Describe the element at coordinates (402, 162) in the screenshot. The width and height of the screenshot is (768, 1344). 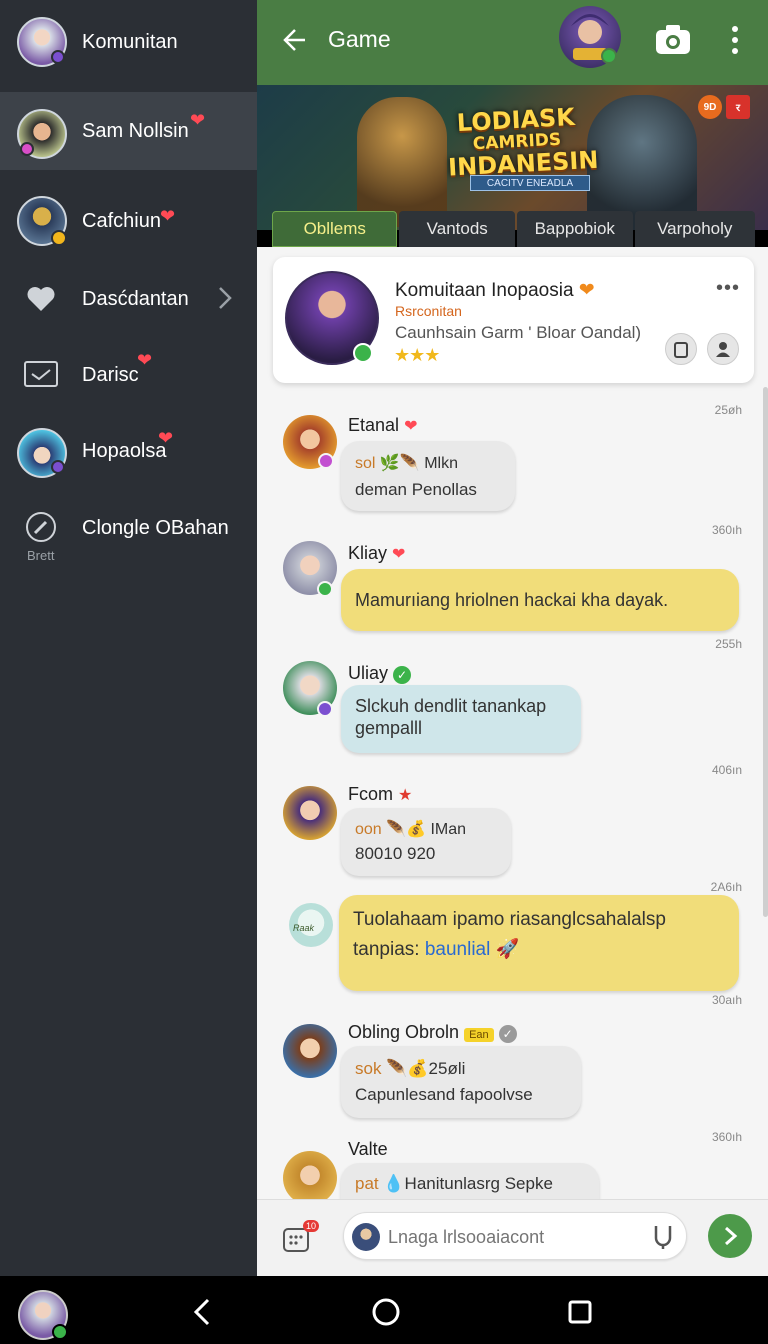
I see `hero-left-art` at that location.